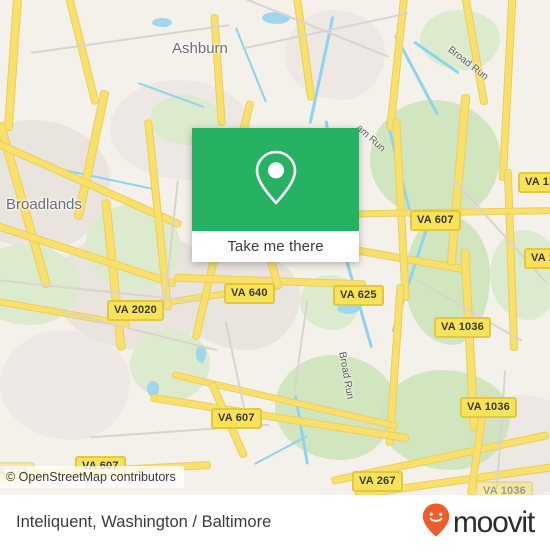  What do you see at coordinates (493, 522) in the screenshot?
I see `moovit-wordmark: moovit` at bounding box center [493, 522].